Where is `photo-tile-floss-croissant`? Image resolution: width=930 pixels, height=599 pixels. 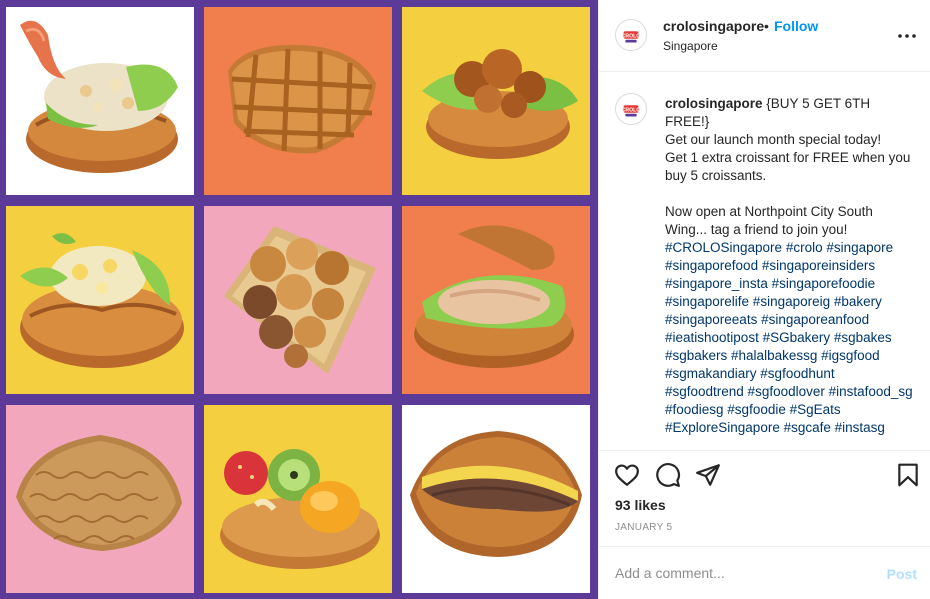
photo-tile-floss-croissant is located at coordinates (100, 499).